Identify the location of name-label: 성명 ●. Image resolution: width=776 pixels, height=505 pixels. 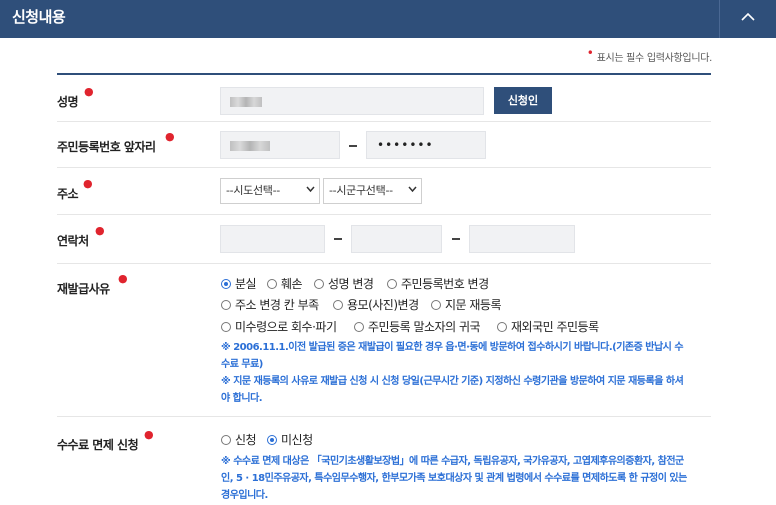
(75, 97).